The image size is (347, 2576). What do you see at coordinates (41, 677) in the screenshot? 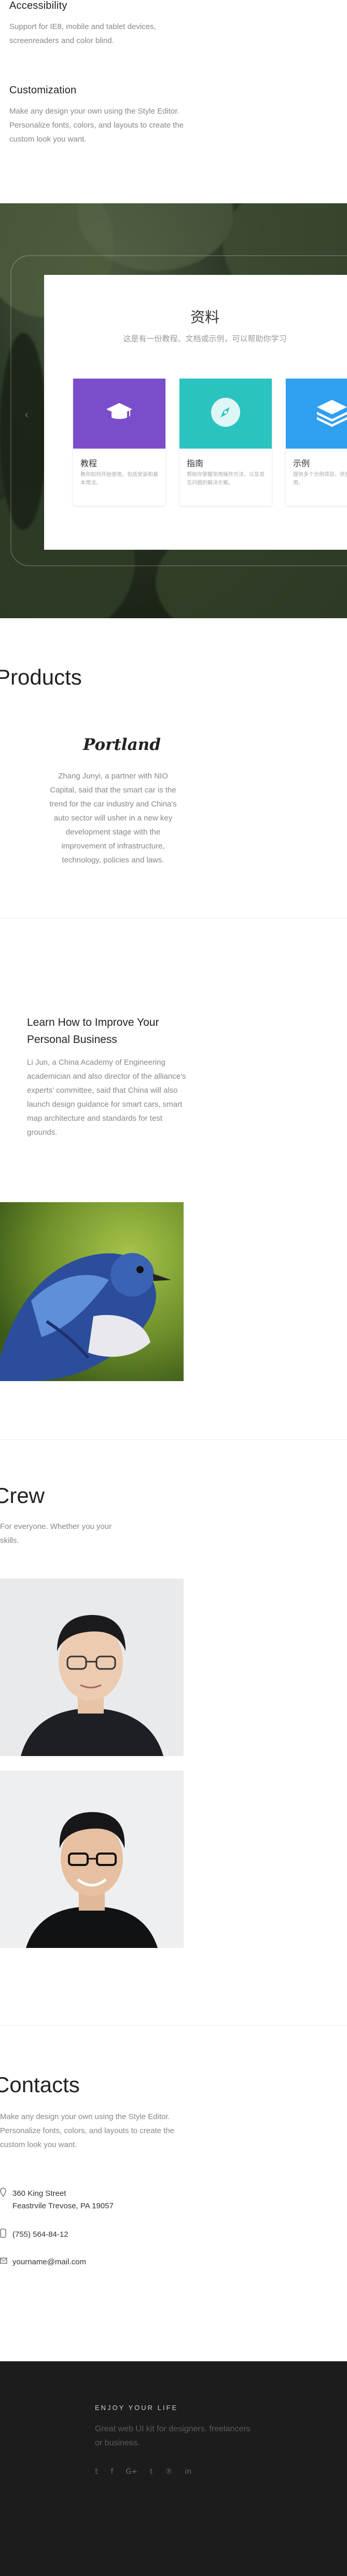
I see `products-title: Products` at bounding box center [41, 677].